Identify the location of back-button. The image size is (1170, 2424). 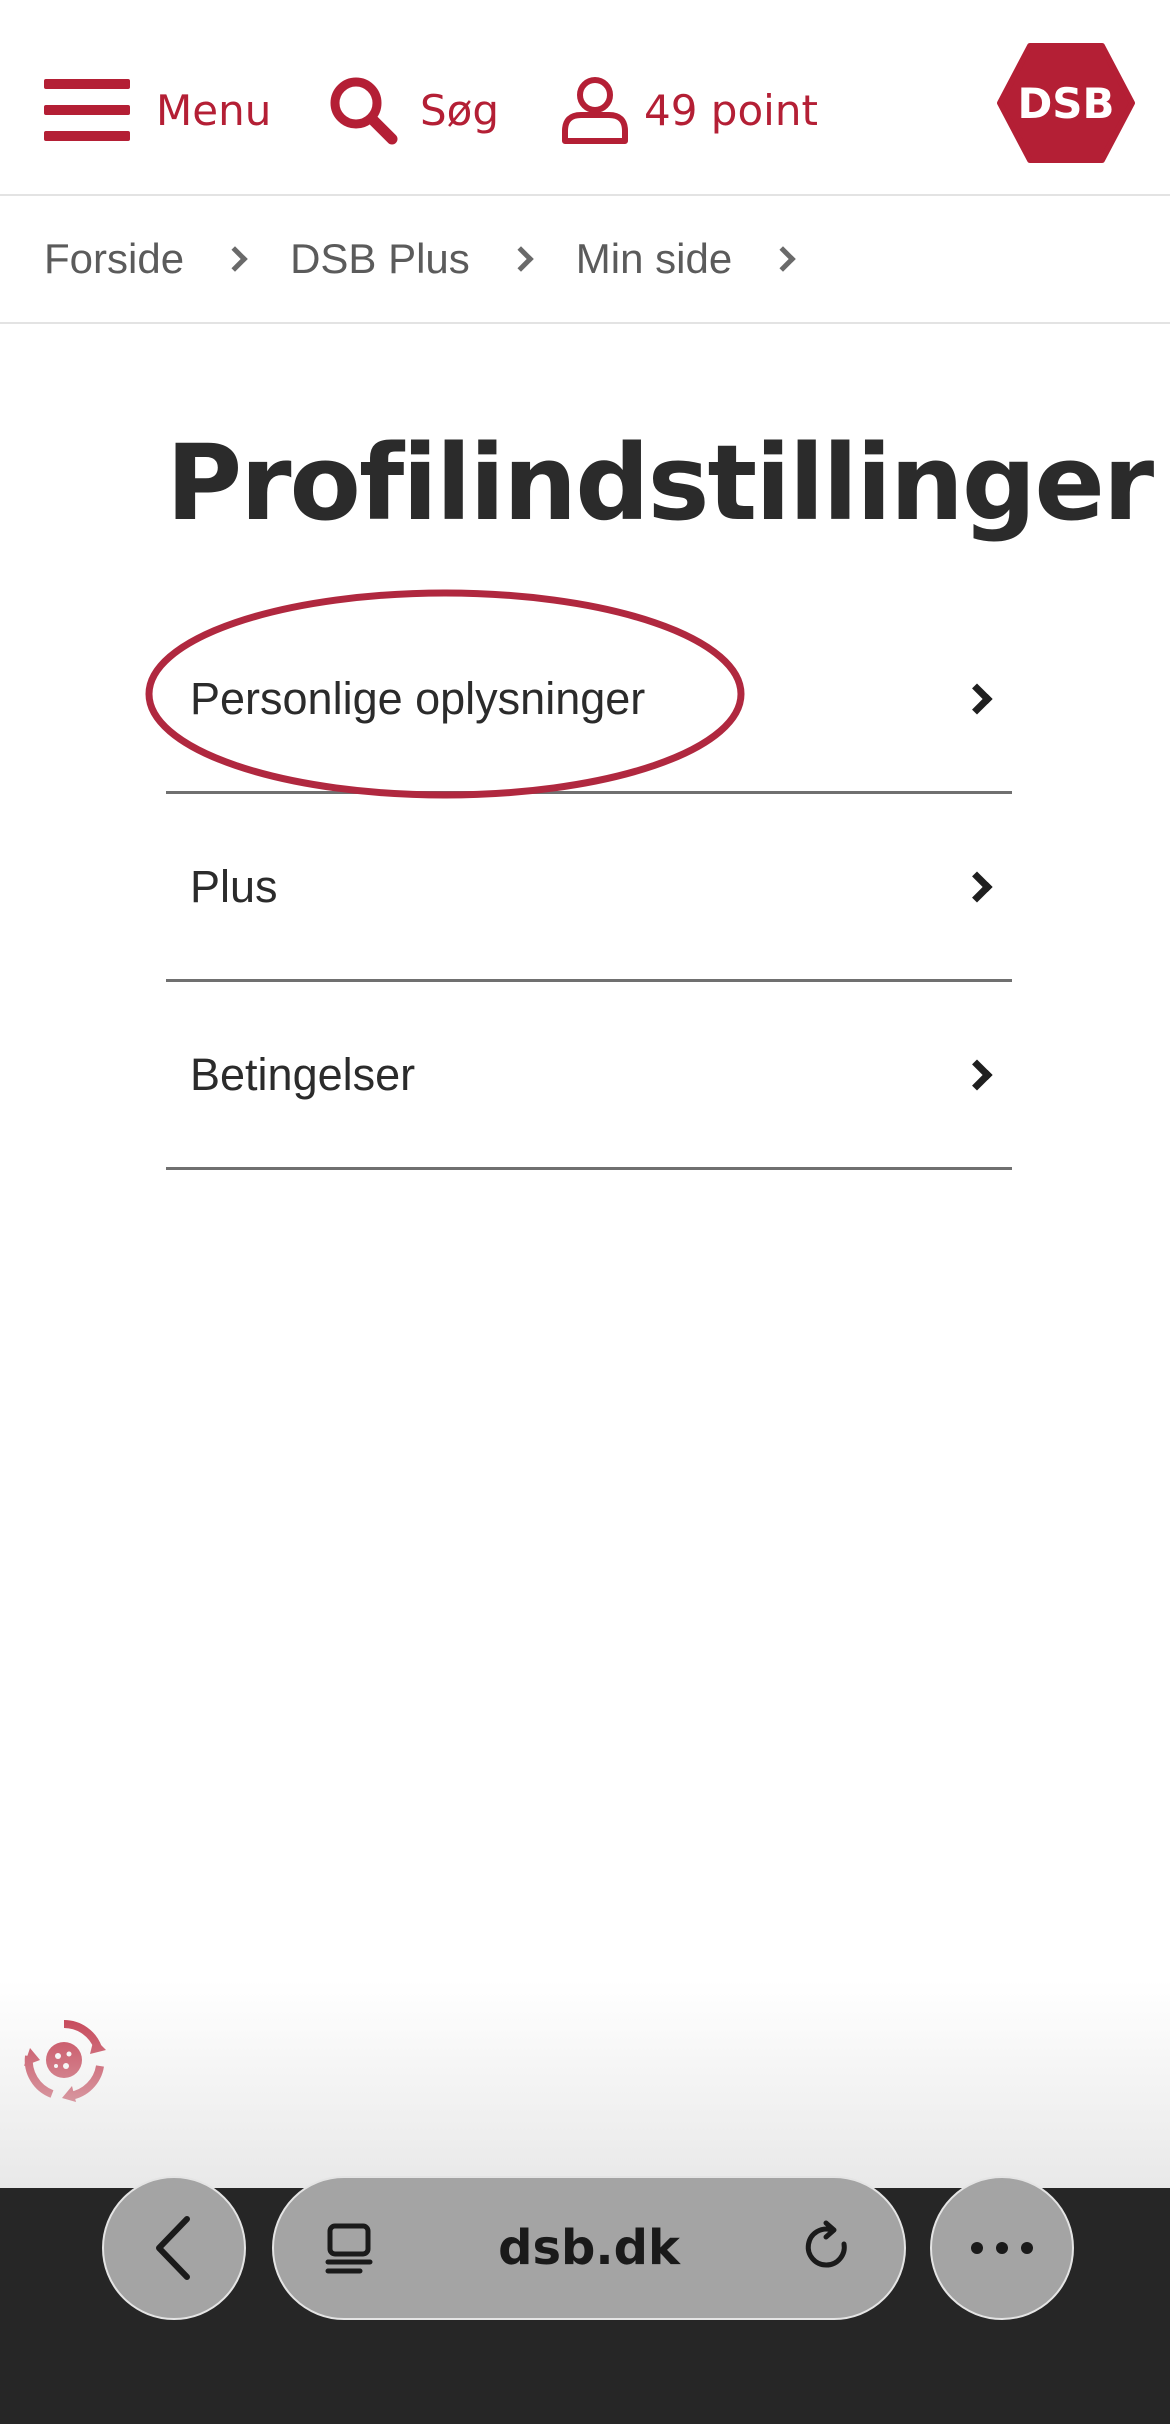
(174, 2248).